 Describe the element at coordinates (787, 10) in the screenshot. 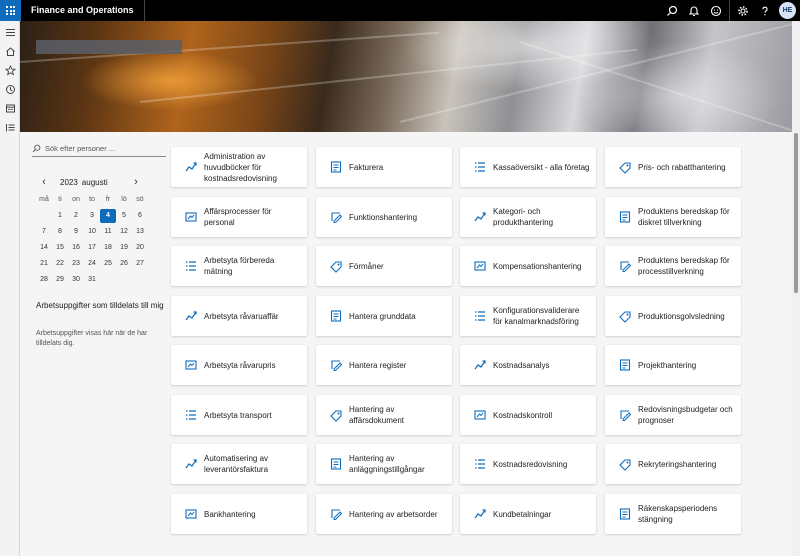

I see `user-avatar: HE` at that location.